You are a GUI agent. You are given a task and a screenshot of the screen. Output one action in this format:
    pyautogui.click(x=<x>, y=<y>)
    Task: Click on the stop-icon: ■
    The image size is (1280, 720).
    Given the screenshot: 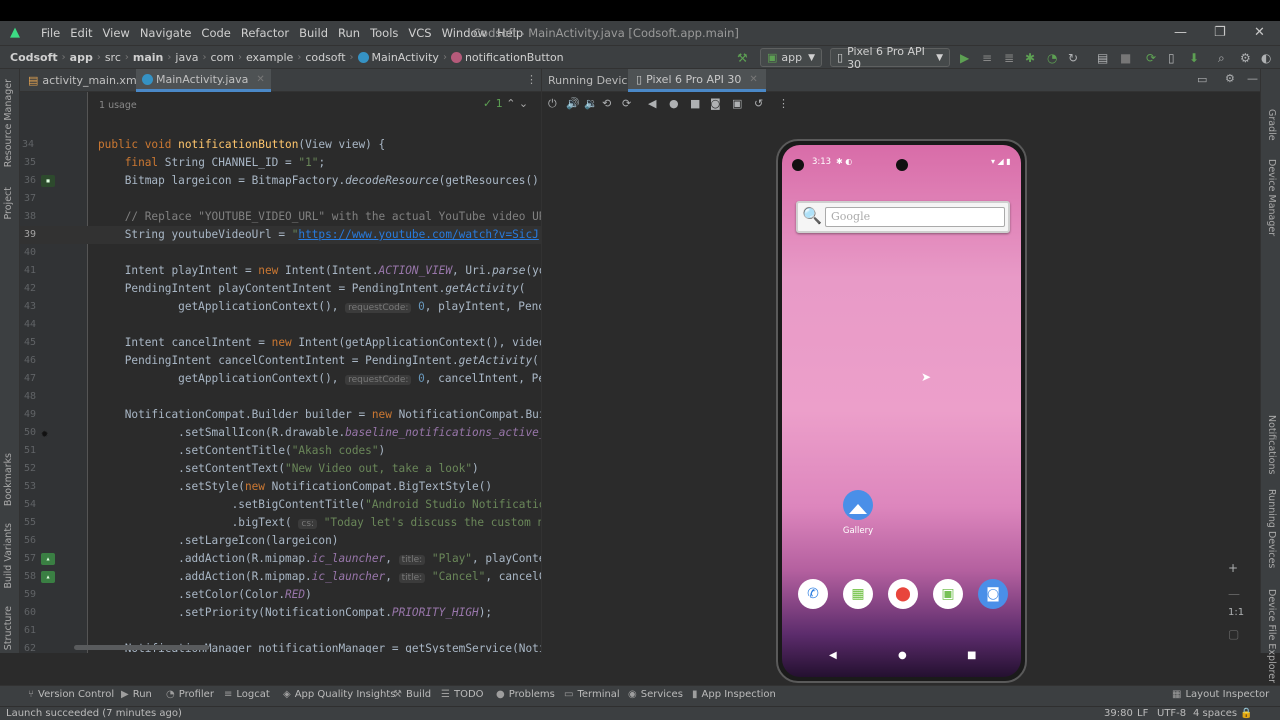 What is the action you would take?
    pyautogui.click(x=1125, y=58)
    